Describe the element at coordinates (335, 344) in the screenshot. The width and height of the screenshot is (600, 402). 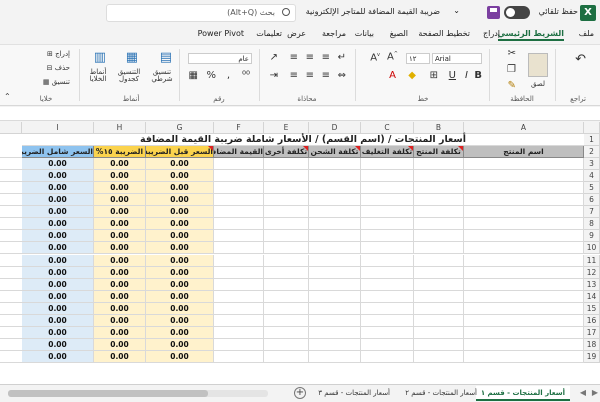
I see `cell-d18` at that location.